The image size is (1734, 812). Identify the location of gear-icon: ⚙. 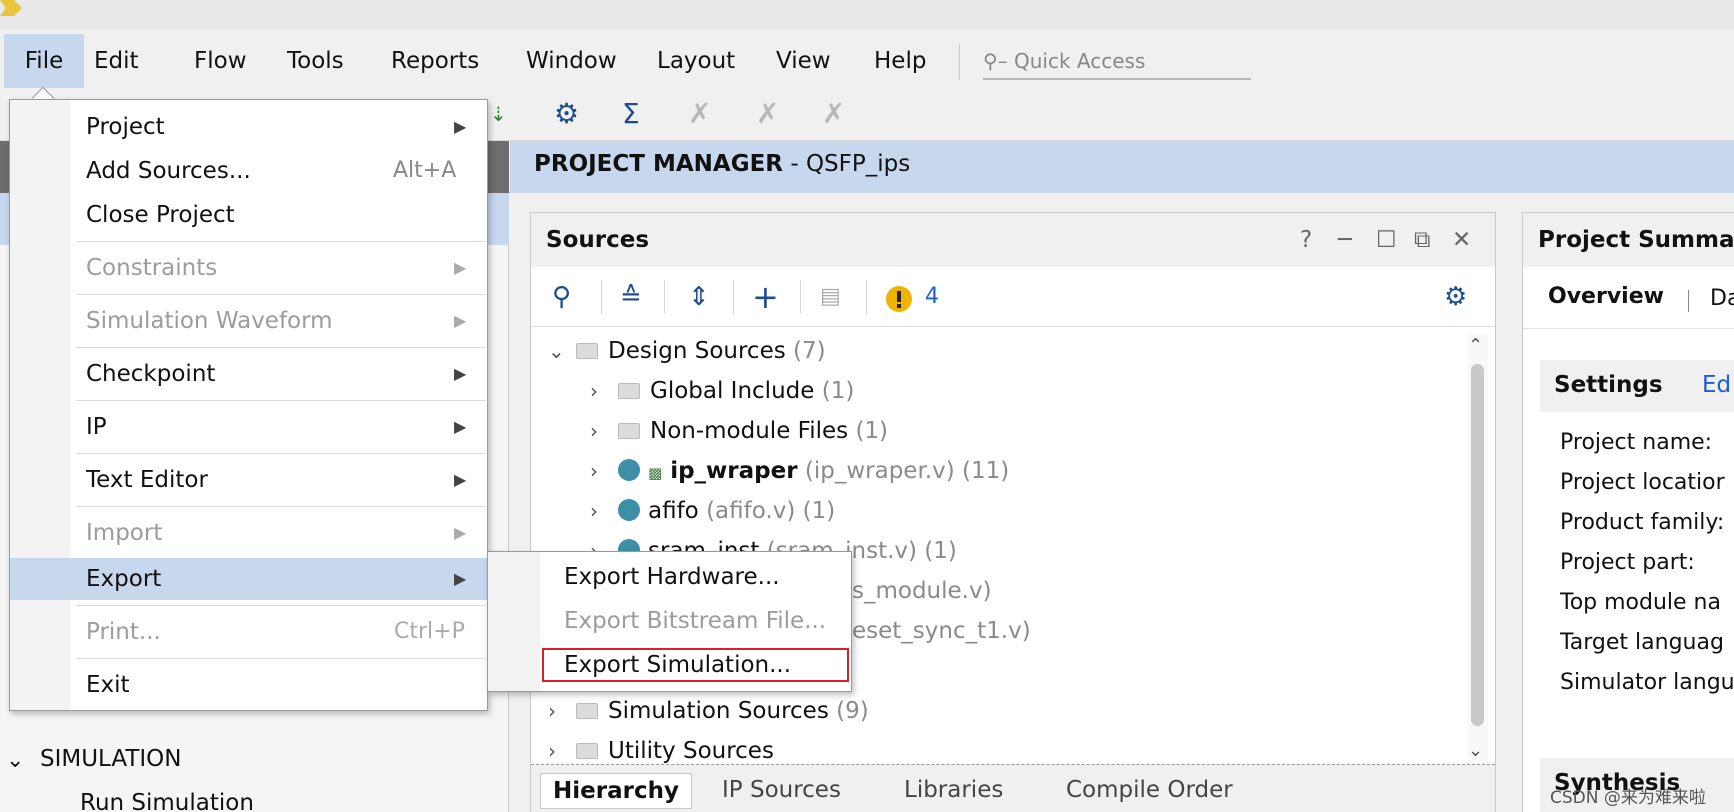
(1455, 297).